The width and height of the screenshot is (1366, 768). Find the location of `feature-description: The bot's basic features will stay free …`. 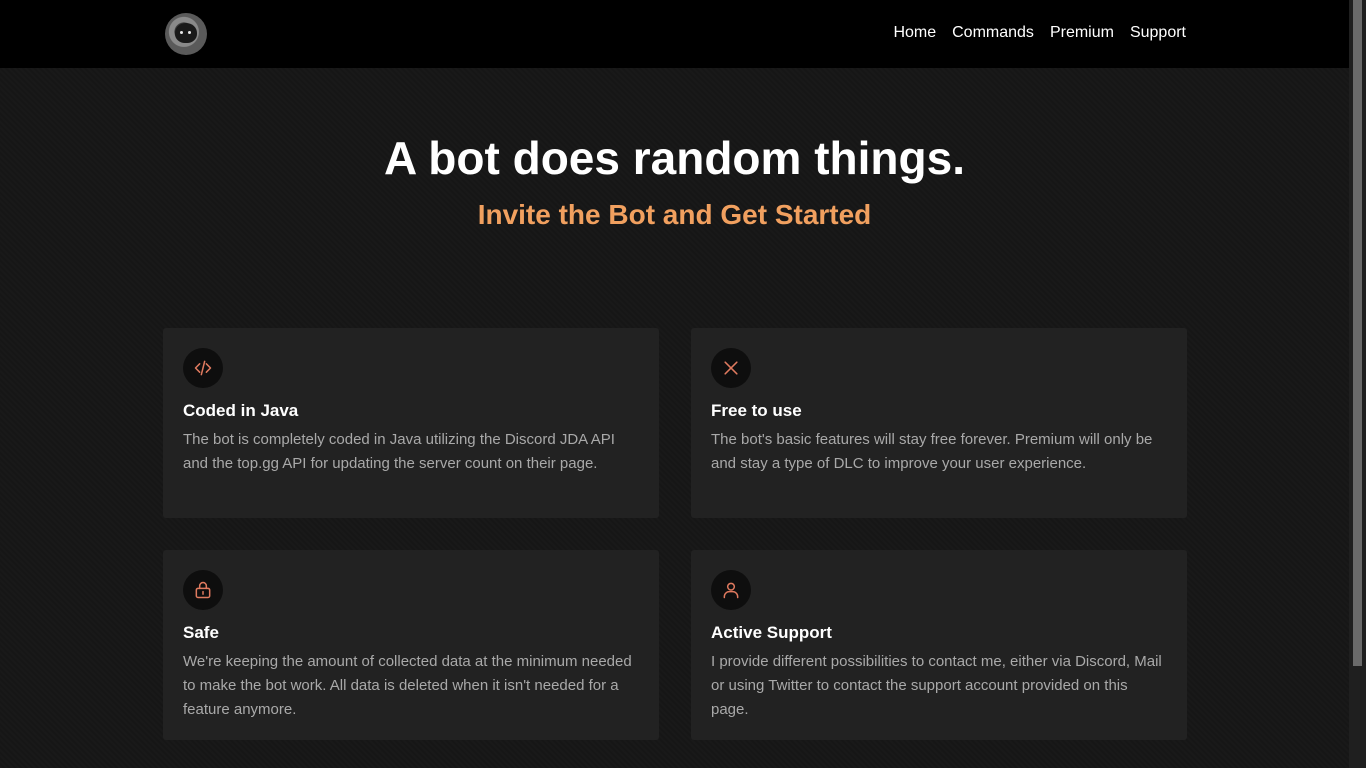

feature-description: The bot's basic features will stay free … is located at coordinates (932, 451).